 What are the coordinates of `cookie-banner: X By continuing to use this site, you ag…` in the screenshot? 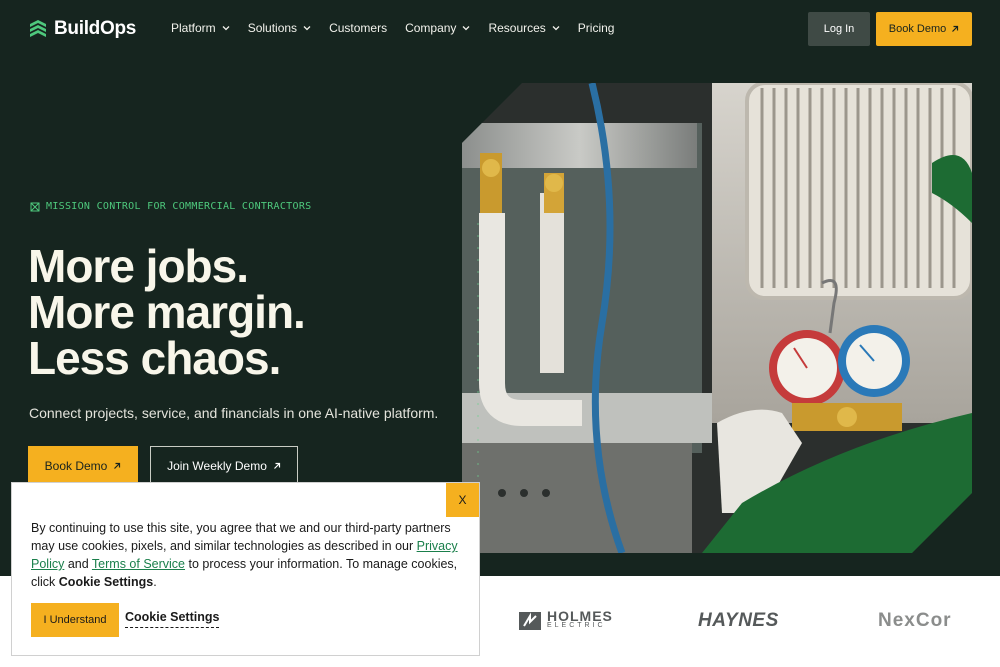 It's located at (245, 569).